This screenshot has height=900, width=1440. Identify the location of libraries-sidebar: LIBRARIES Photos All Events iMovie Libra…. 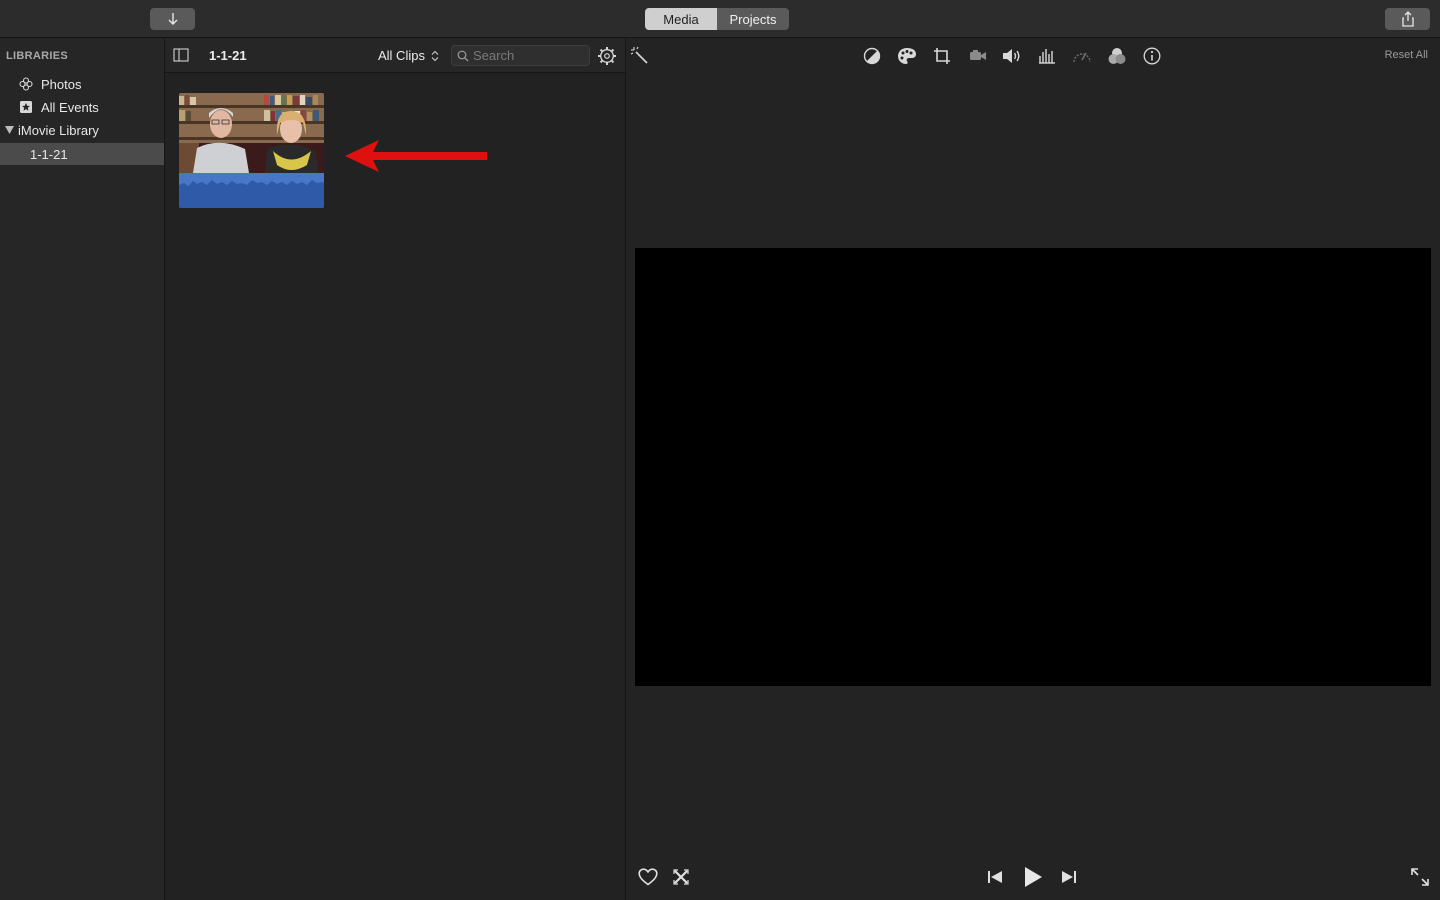
(82, 469).